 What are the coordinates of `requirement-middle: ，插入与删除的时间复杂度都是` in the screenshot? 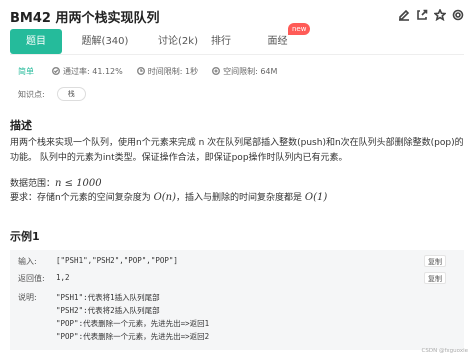 It's located at (240, 198).